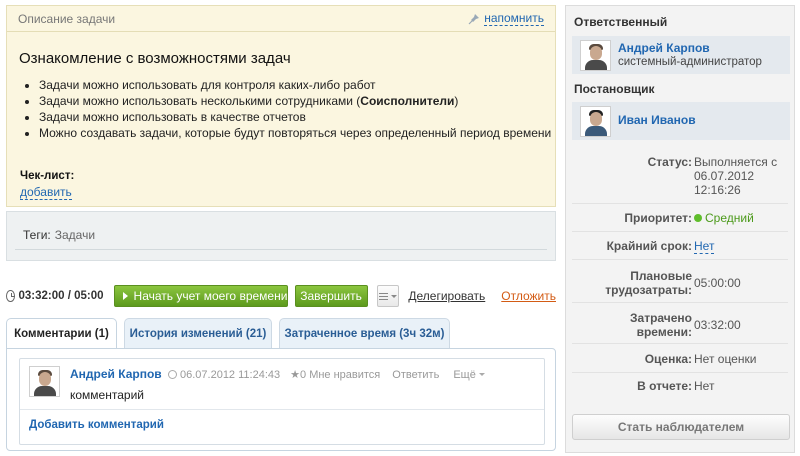 This screenshot has height=456, width=800. What do you see at coordinates (198, 333) in the screenshot?
I see `tab-history: История изменений (21)` at bounding box center [198, 333].